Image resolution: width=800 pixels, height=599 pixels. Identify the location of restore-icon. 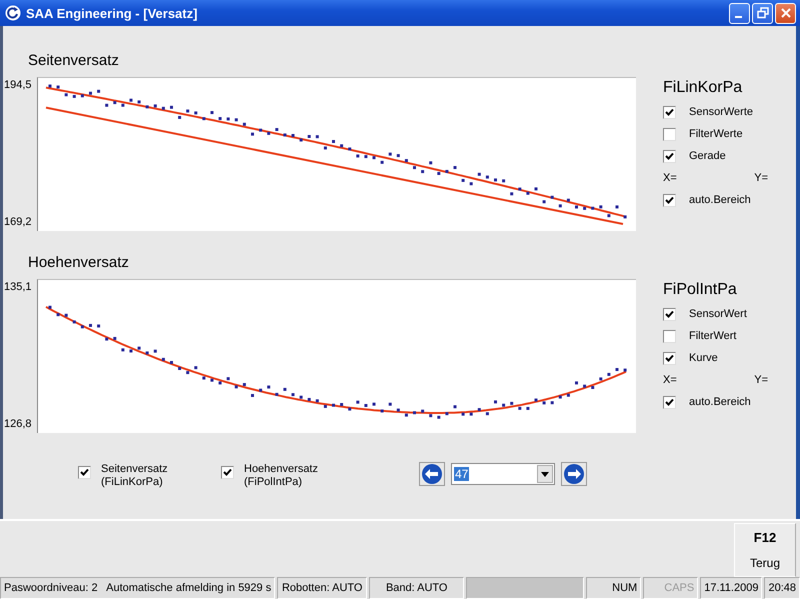
(762, 13).